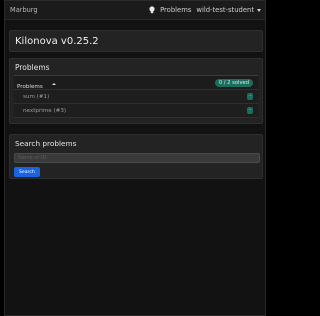 Image resolution: width=320 pixels, height=316 pixels. What do you see at coordinates (27, 172) in the screenshot?
I see `search-button: Search` at bounding box center [27, 172].